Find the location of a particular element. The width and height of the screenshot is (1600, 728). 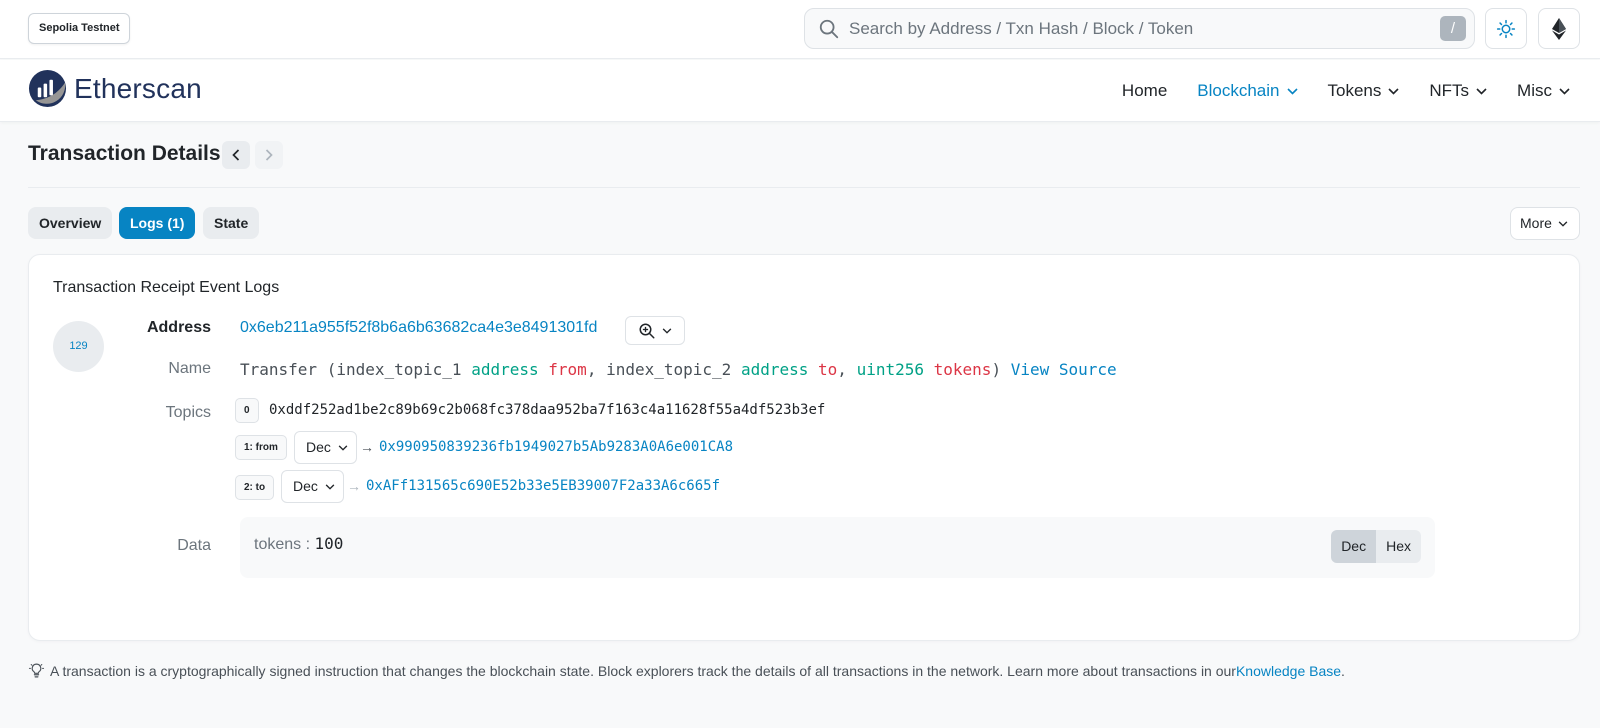

chevron-right-icon is located at coordinates (269, 155).